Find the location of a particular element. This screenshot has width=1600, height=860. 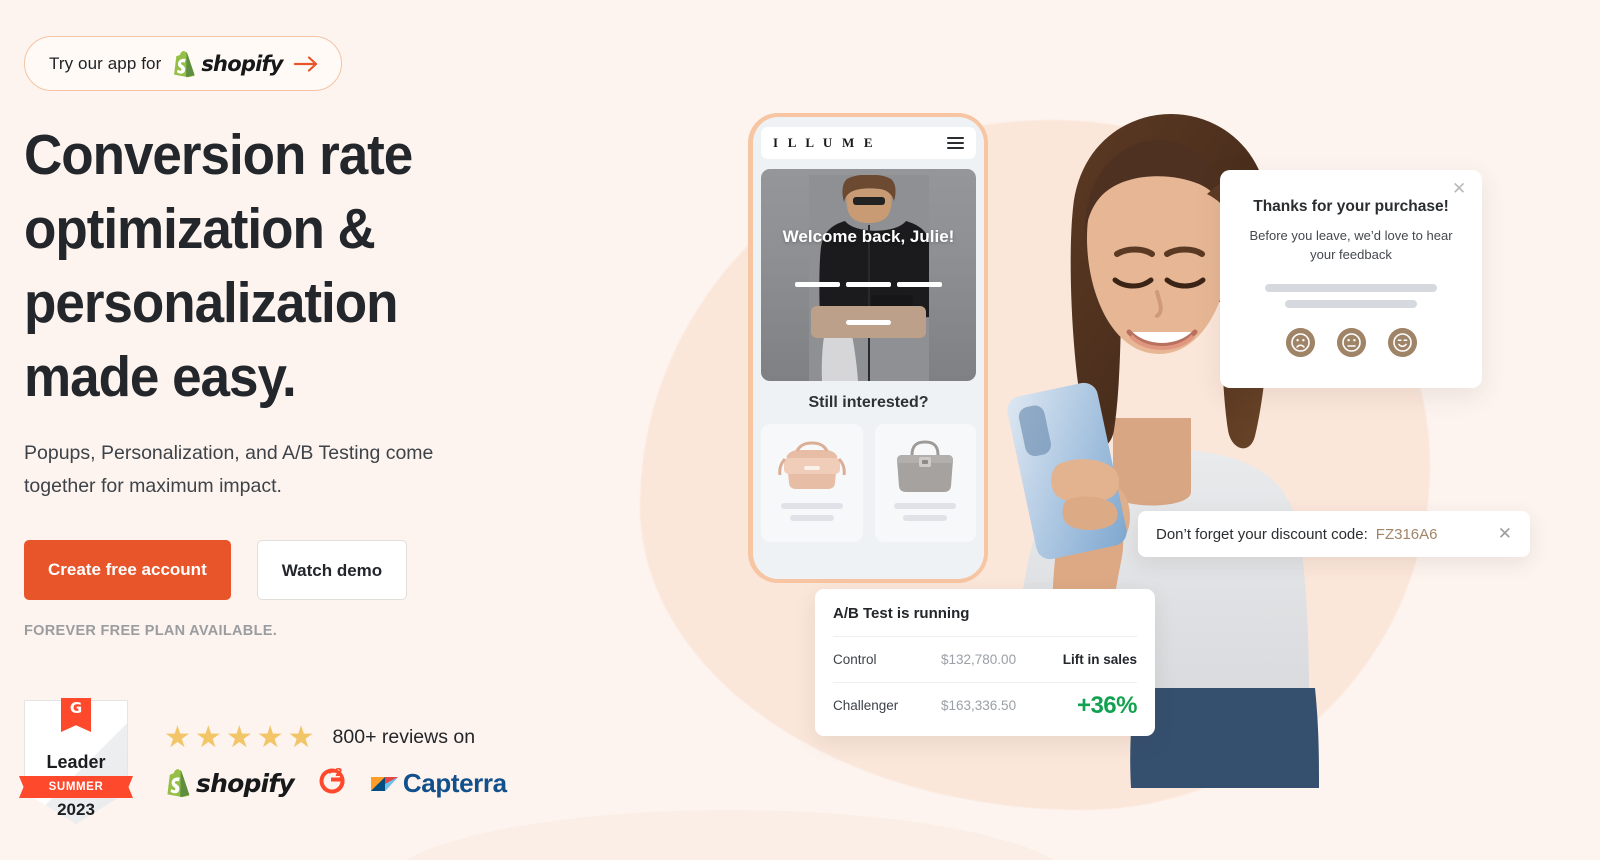

shopify-banner-label: Try our app for is located at coordinates (105, 63).